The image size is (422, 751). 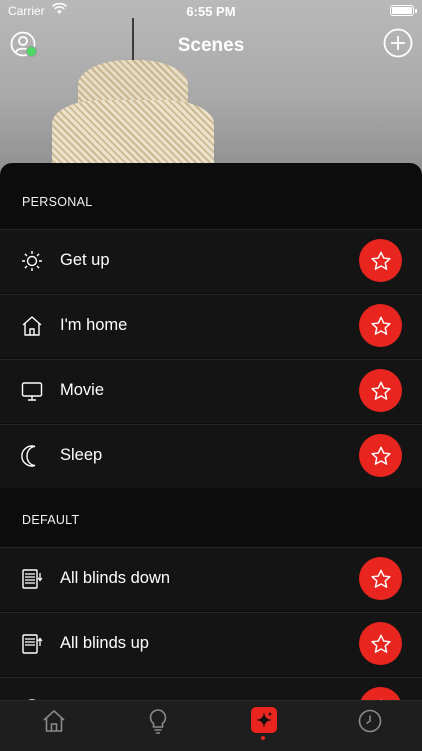 I want to click on clock-time: 6:55 PM, so click(x=211, y=11).